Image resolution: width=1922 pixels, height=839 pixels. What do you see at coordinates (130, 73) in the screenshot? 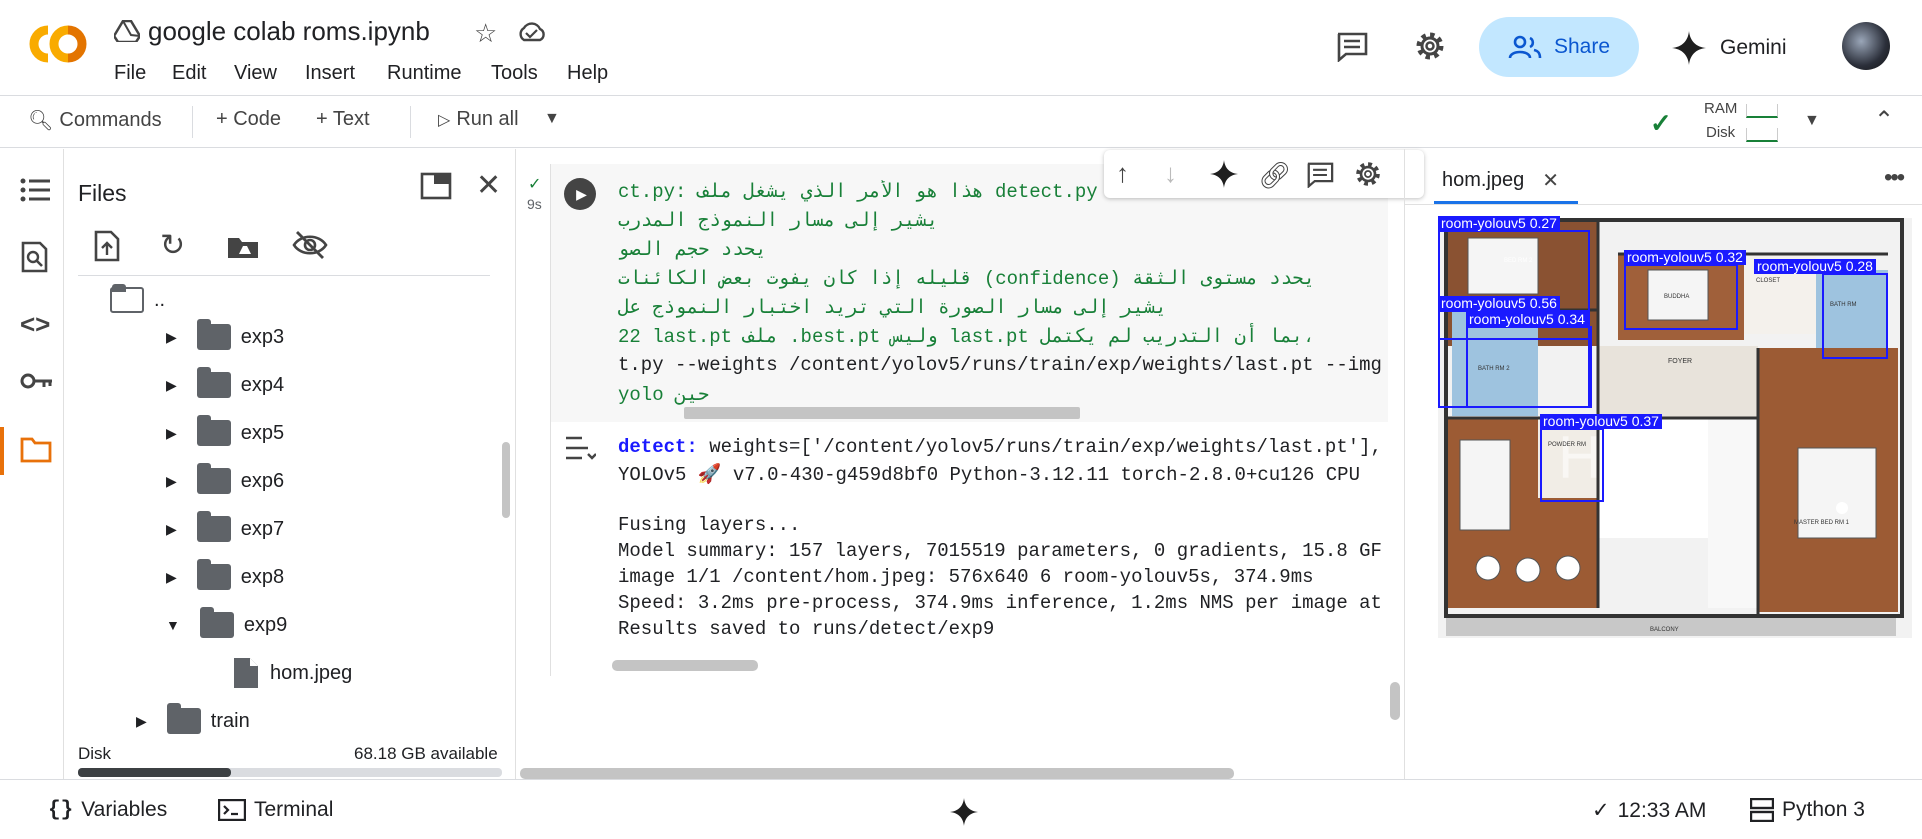
I see `menu-file: File` at bounding box center [130, 73].